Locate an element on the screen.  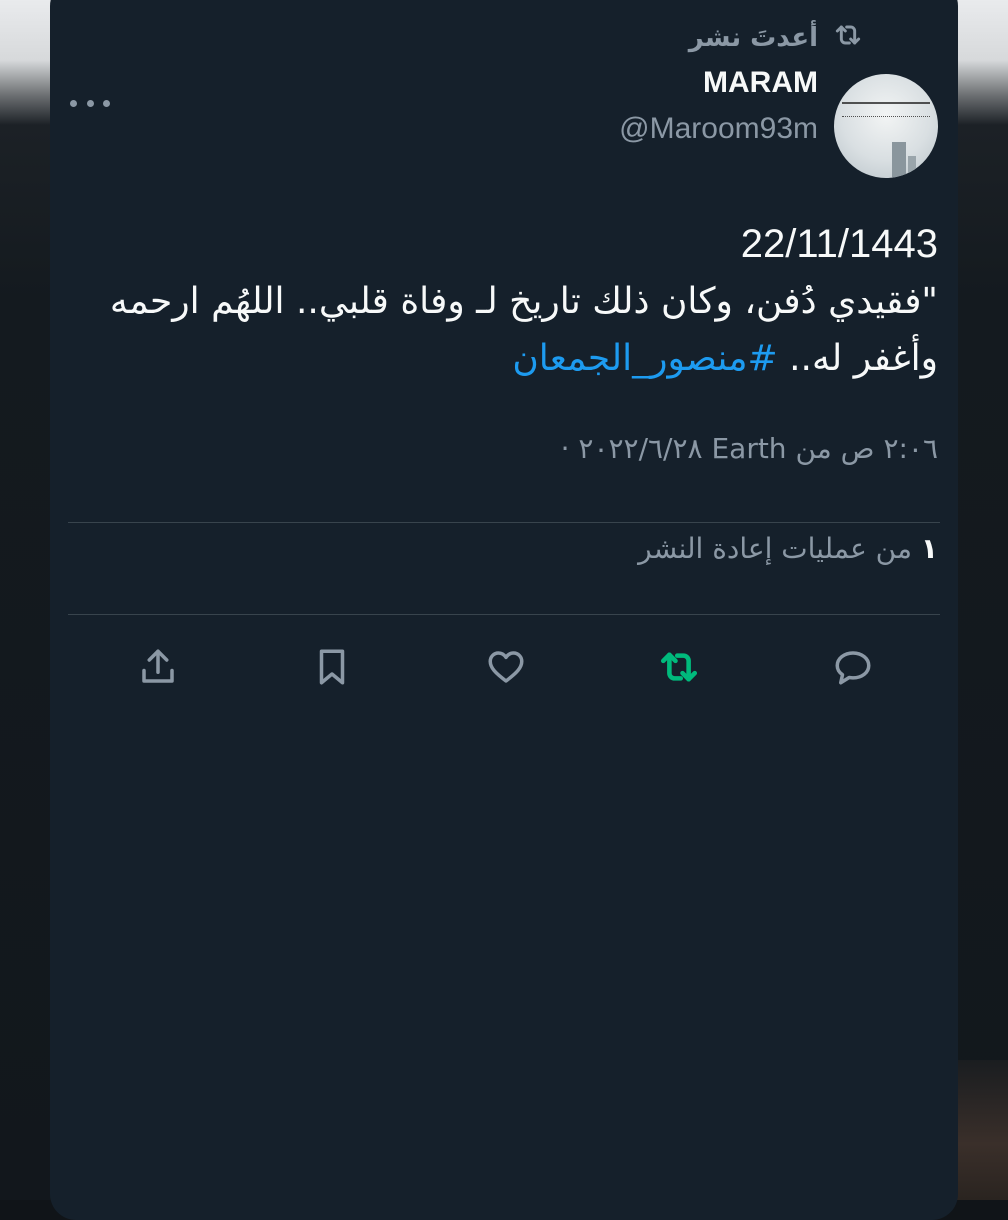
action-bar is located at coordinates (504, 667).